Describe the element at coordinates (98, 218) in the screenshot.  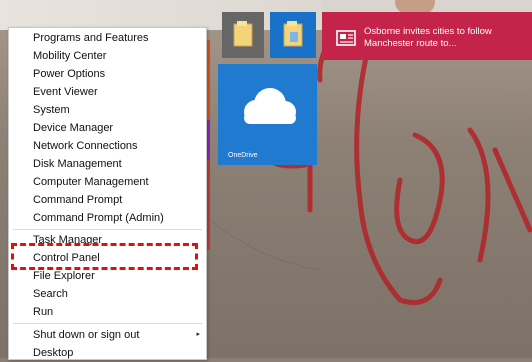
I see `menu-item-command-prompt-admin: Command Prompt (Admin)` at that location.